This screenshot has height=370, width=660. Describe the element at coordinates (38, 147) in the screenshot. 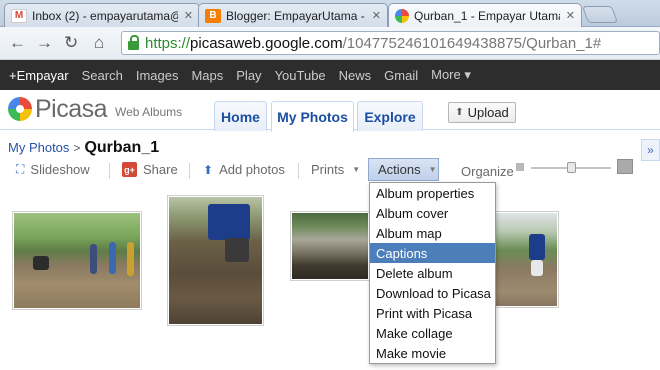

I see `breadcrumb-my-photos-link: My Photos` at that location.